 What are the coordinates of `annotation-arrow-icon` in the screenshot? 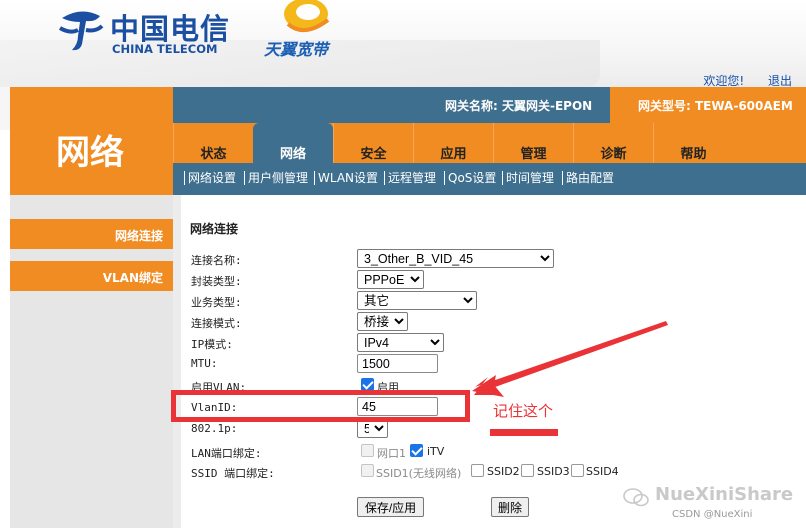 It's located at (570, 359).